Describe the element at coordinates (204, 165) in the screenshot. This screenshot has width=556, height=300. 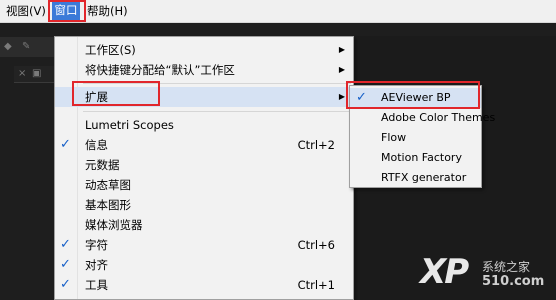
I see `menu-item-metadata: 元数据` at that location.